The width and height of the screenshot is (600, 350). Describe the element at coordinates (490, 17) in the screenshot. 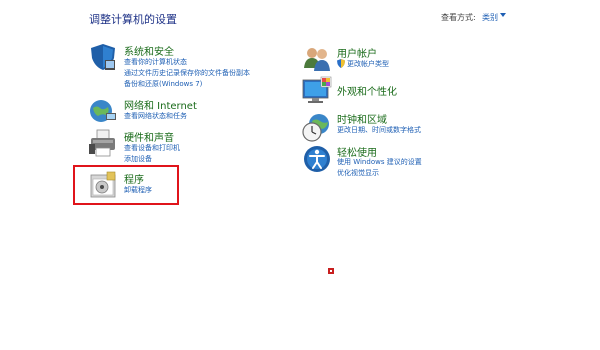

I see `view-by-dropdown: 类别` at that location.